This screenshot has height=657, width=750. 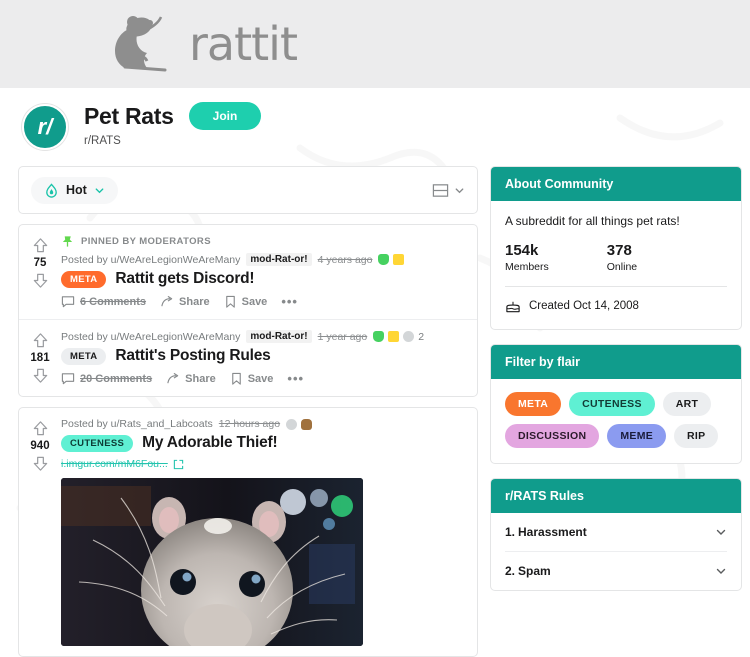 I want to click on site-logo: rattit, so click(x=200, y=44).